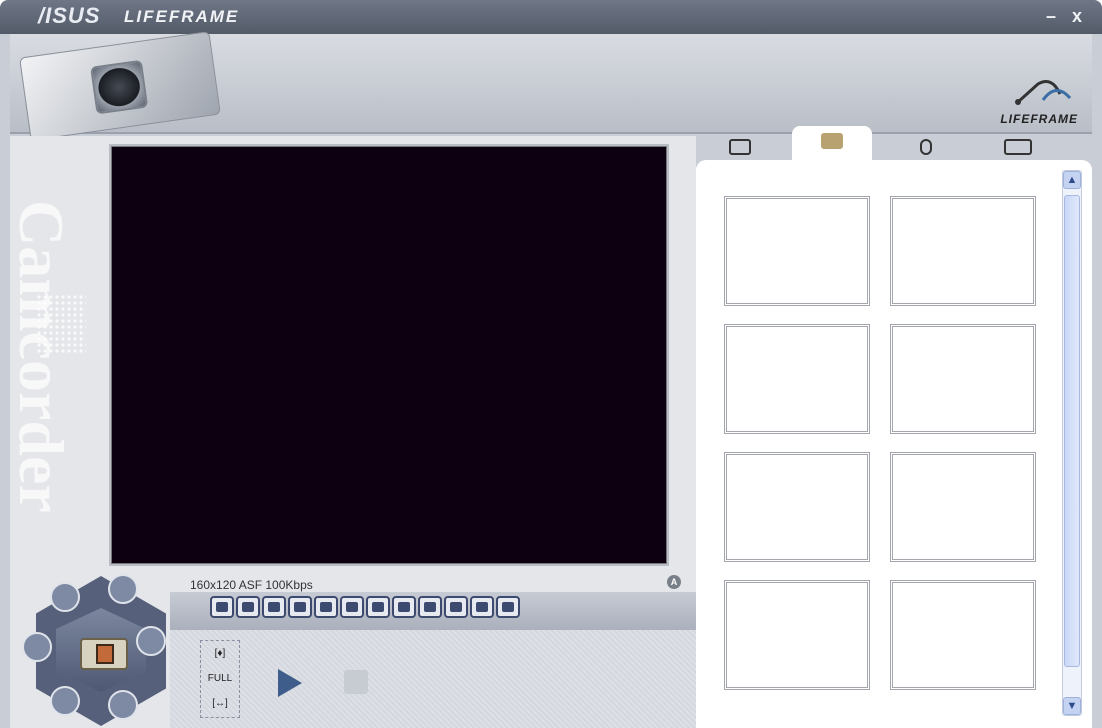 The width and height of the screenshot is (1102, 728). I want to click on settings-icon, so click(508, 607).